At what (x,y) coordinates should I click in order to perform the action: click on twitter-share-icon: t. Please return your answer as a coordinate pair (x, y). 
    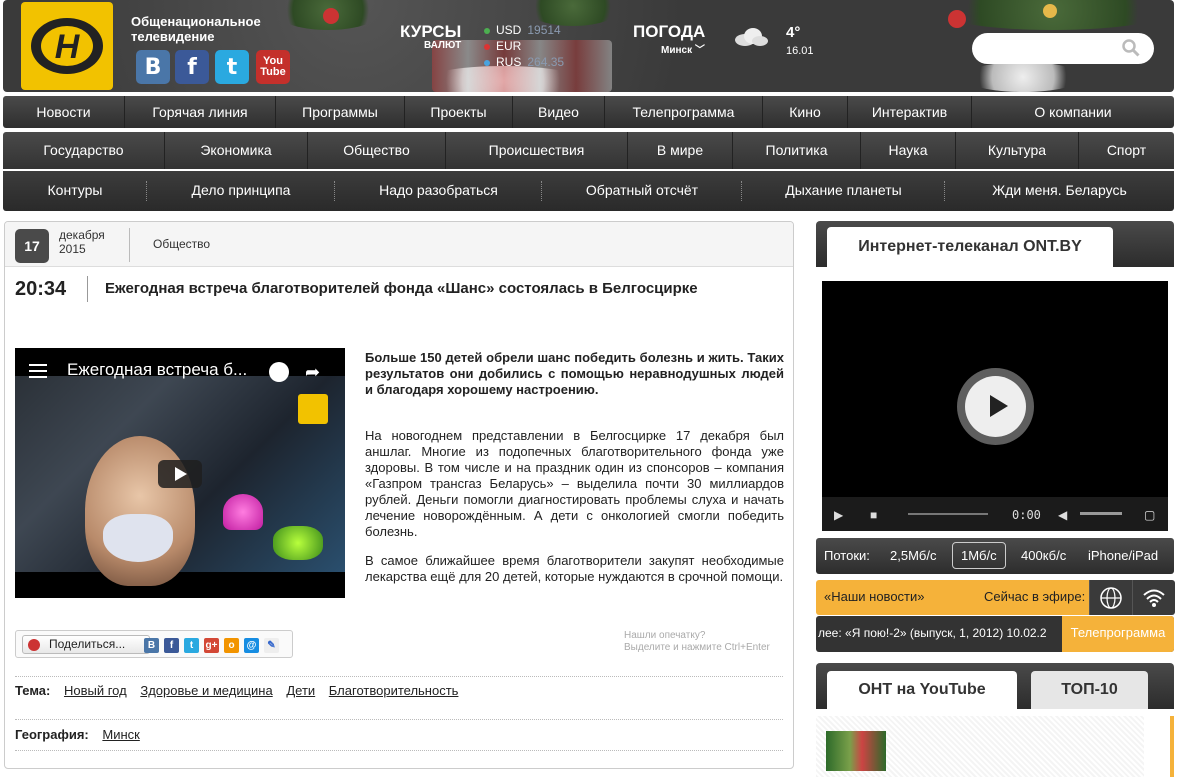
    Looking at the image, I should click on (191, 645).